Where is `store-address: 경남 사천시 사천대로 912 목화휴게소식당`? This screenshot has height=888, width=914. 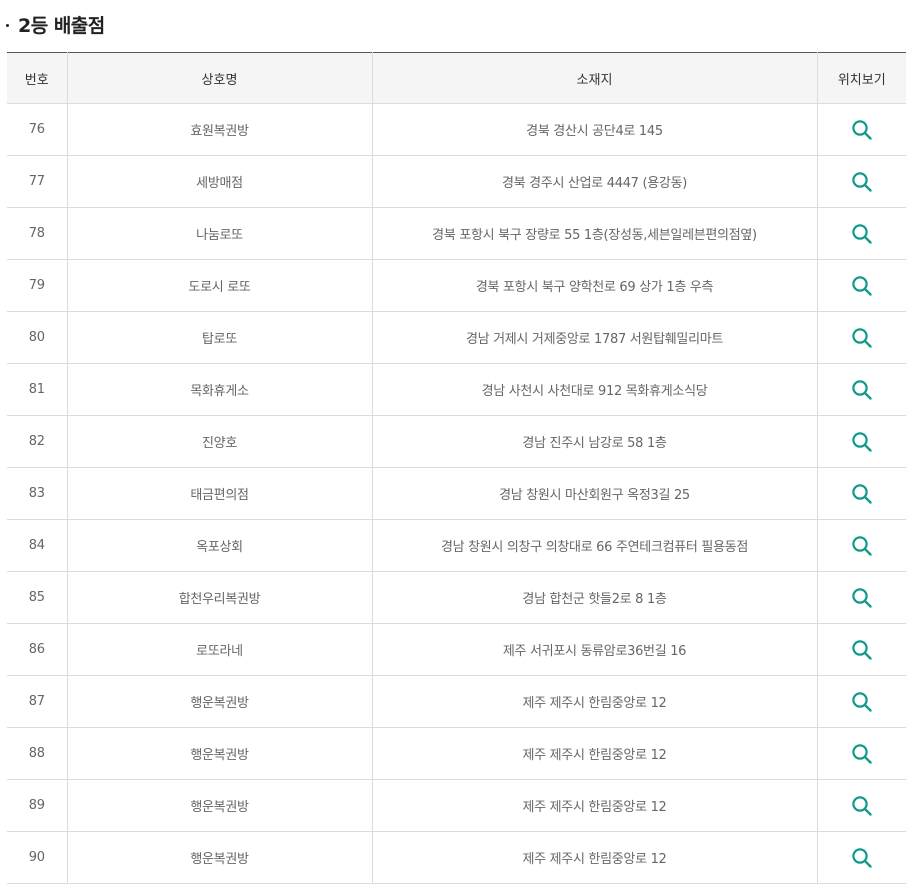
store-address: 경남 사천시 사천대로 912 목화휴게소식당 is located at coordinates (594, 389).